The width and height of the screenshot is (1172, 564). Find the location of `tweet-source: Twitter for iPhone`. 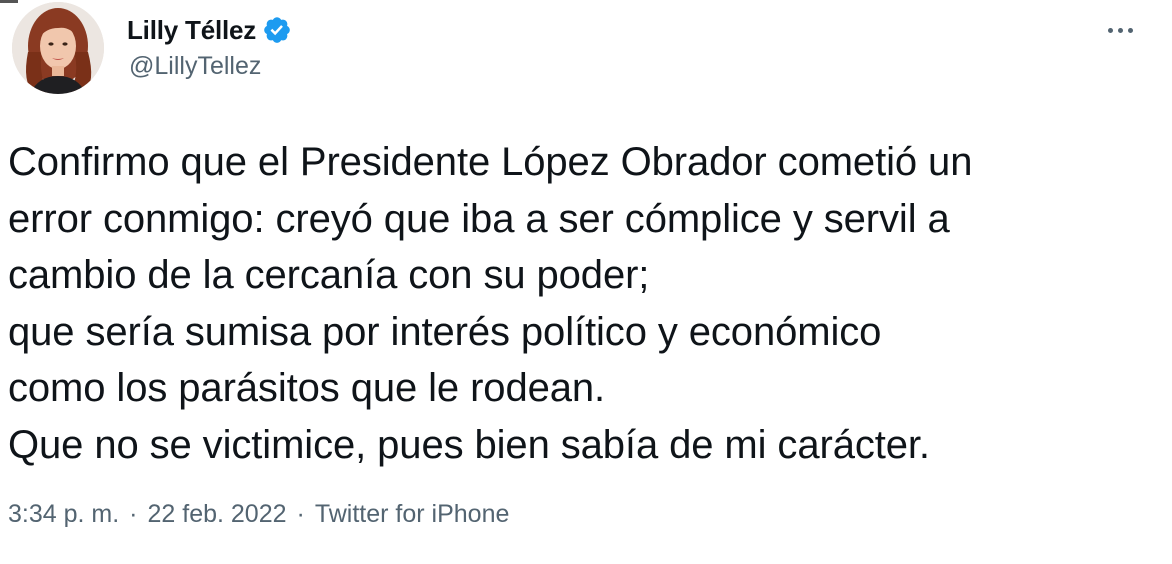

tweet-source: Twitter for iPhone is located at coordinates (412, 514).